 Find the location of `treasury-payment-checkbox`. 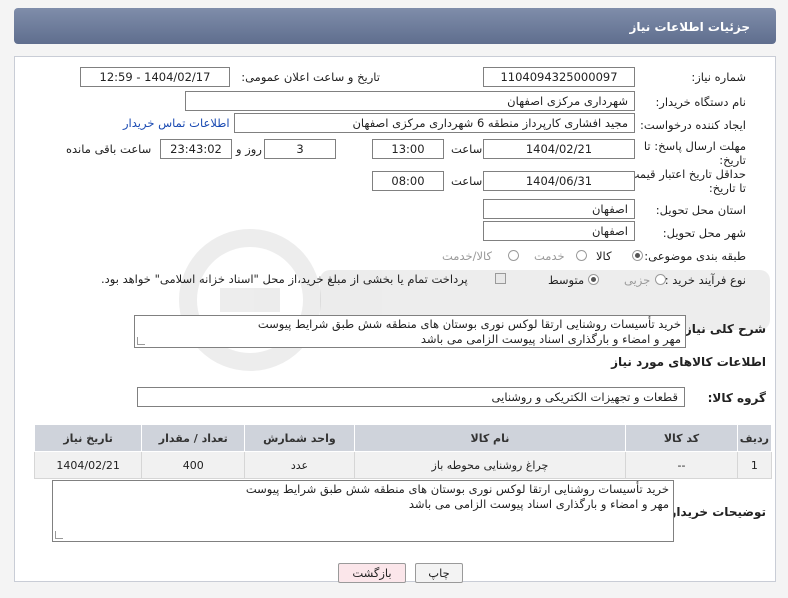

treasury-payment-checkbox is located at coordinates (500, 278).